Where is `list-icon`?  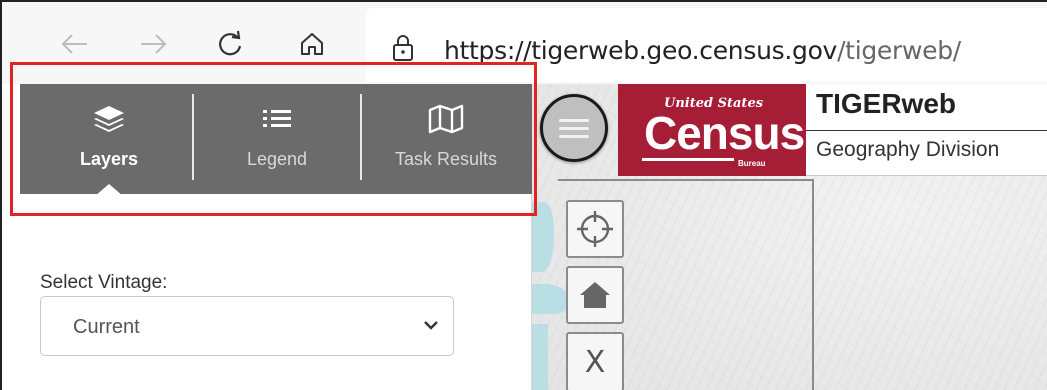
list-icon is located at coordinates (277, 119).